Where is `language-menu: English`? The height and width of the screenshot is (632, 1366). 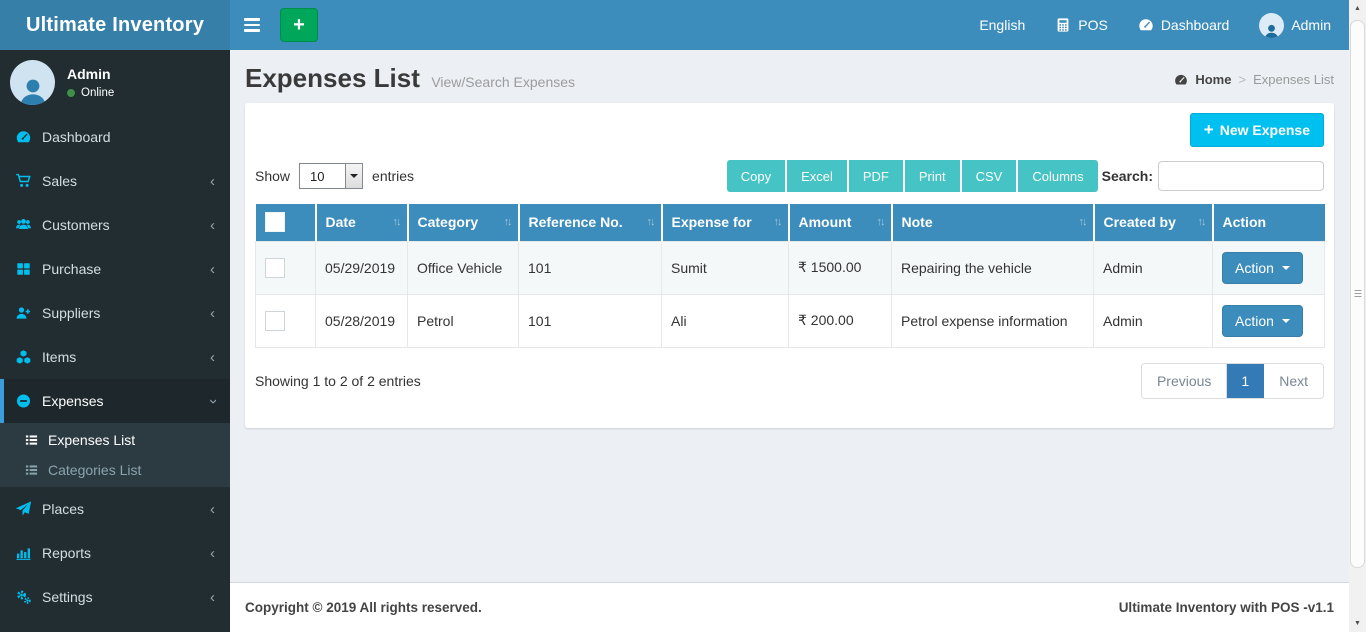
language-menu: English is located at coordinates (1002, 25).